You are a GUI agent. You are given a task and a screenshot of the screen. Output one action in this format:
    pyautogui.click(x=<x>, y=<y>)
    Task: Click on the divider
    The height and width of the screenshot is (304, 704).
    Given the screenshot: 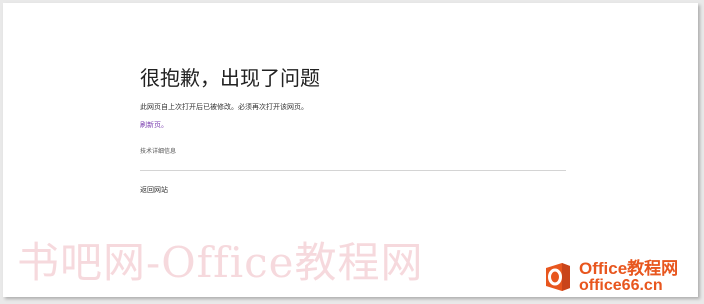 What is the action you would take?
    pyautogui.click(x=353, y=170)
    